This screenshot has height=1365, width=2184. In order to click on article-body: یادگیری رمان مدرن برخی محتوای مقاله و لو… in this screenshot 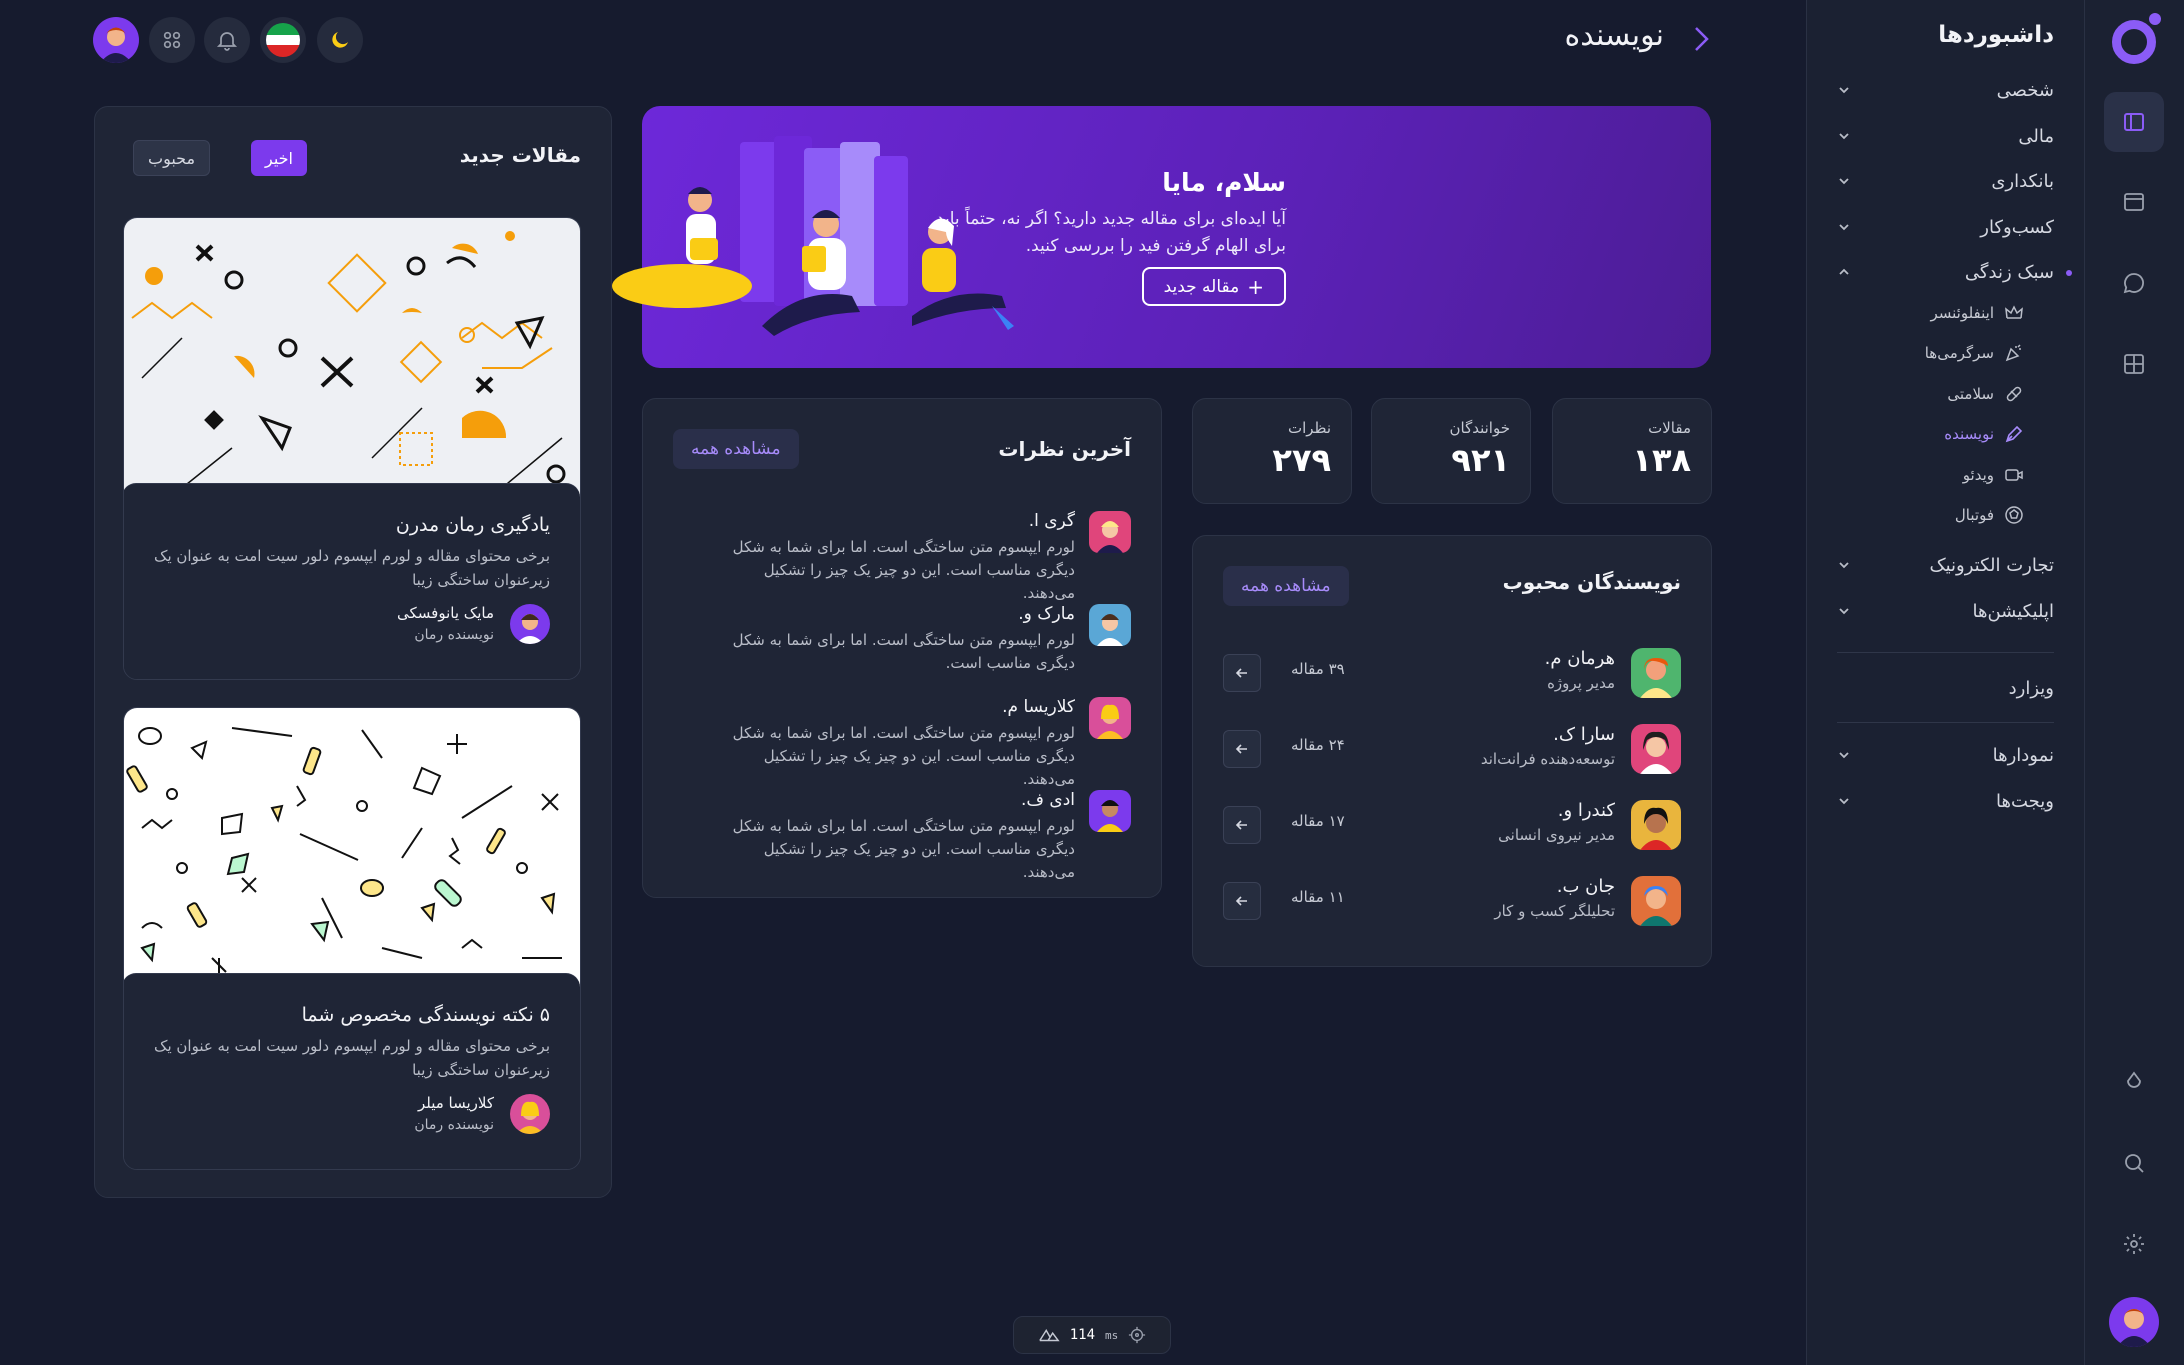, I will do `click(352, 581)`.